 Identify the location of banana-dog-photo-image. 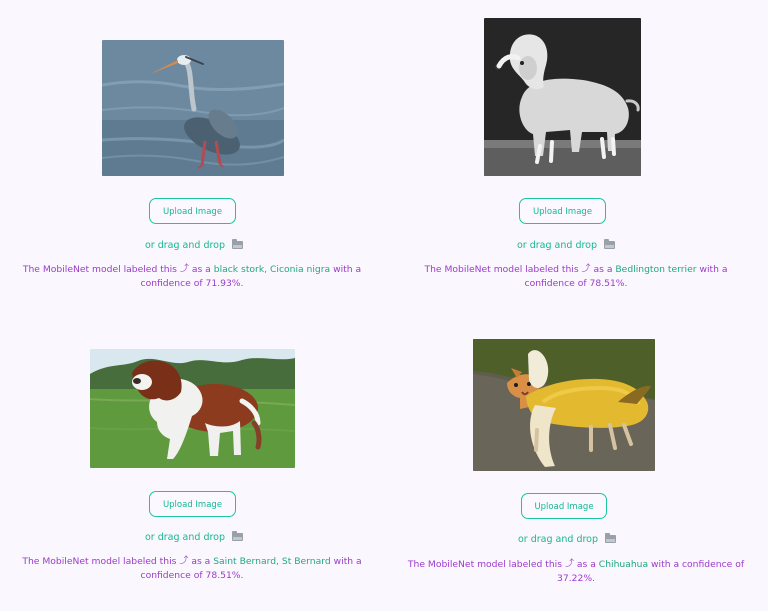
(564, 405).